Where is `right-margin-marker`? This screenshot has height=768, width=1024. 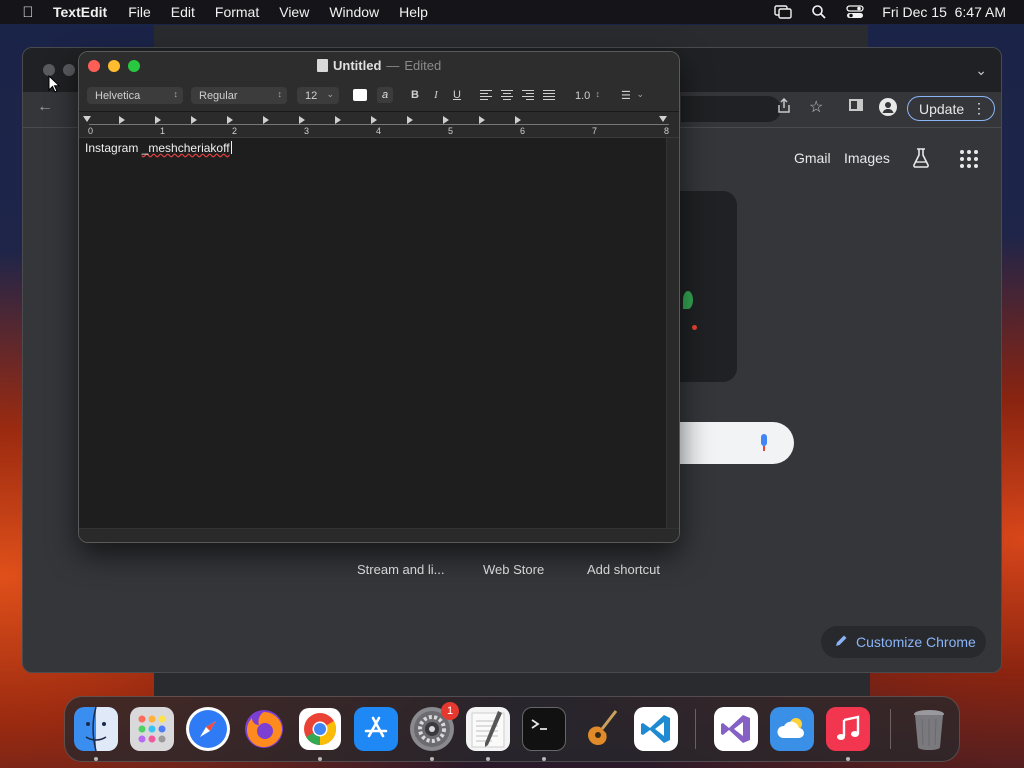 right-margin-marker is located at coordinates (663, 119).